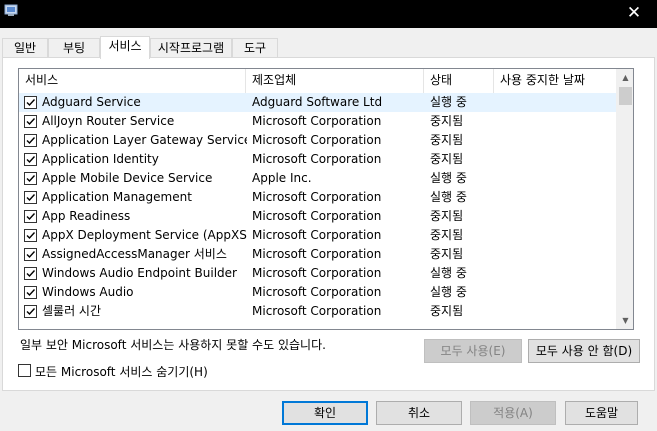  I want to click on table-row: Windows Audio Microsoft Corporation 실행 중, so click(318, 292).